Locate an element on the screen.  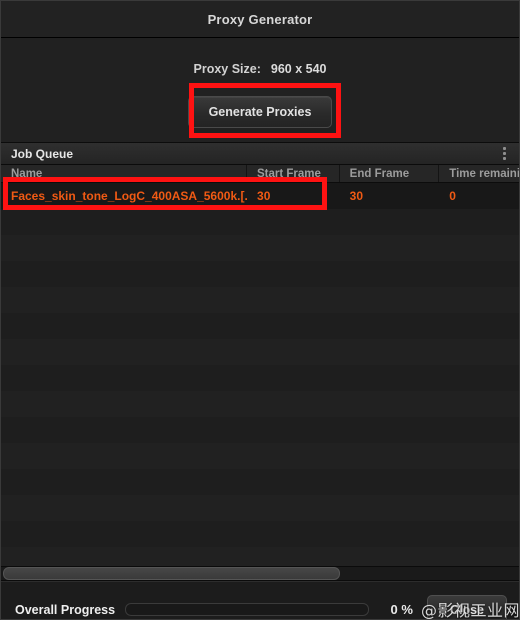
overall-progress-percent: 0 % is located at coordinates (401, 609).